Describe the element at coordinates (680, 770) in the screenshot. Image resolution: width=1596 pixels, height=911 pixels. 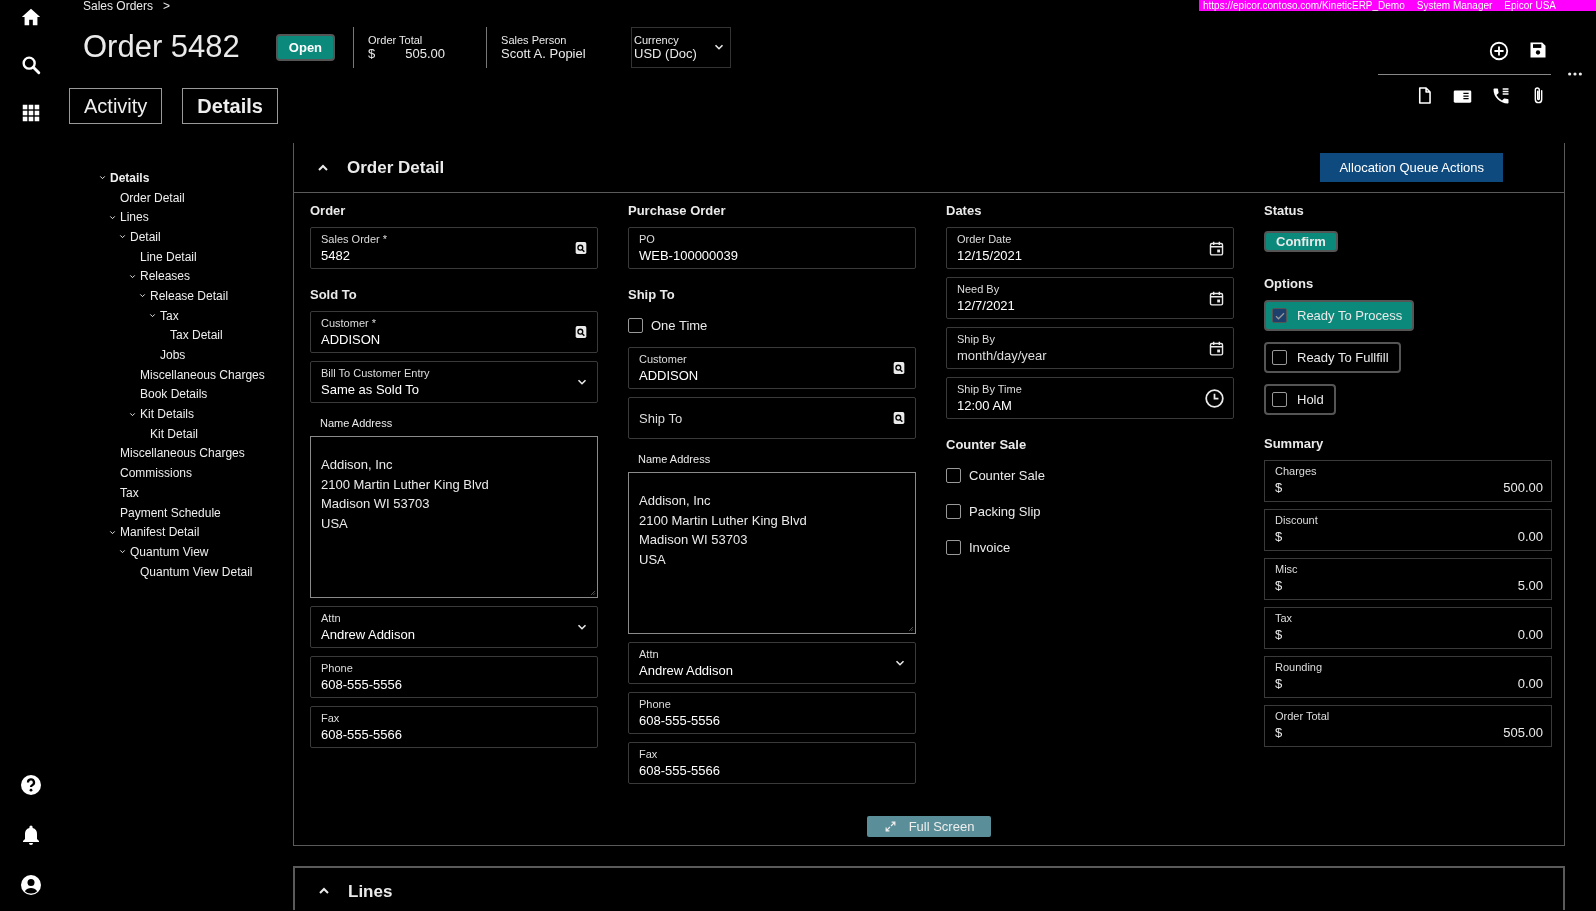
I see `field-value: 608-555-5566` at that location.